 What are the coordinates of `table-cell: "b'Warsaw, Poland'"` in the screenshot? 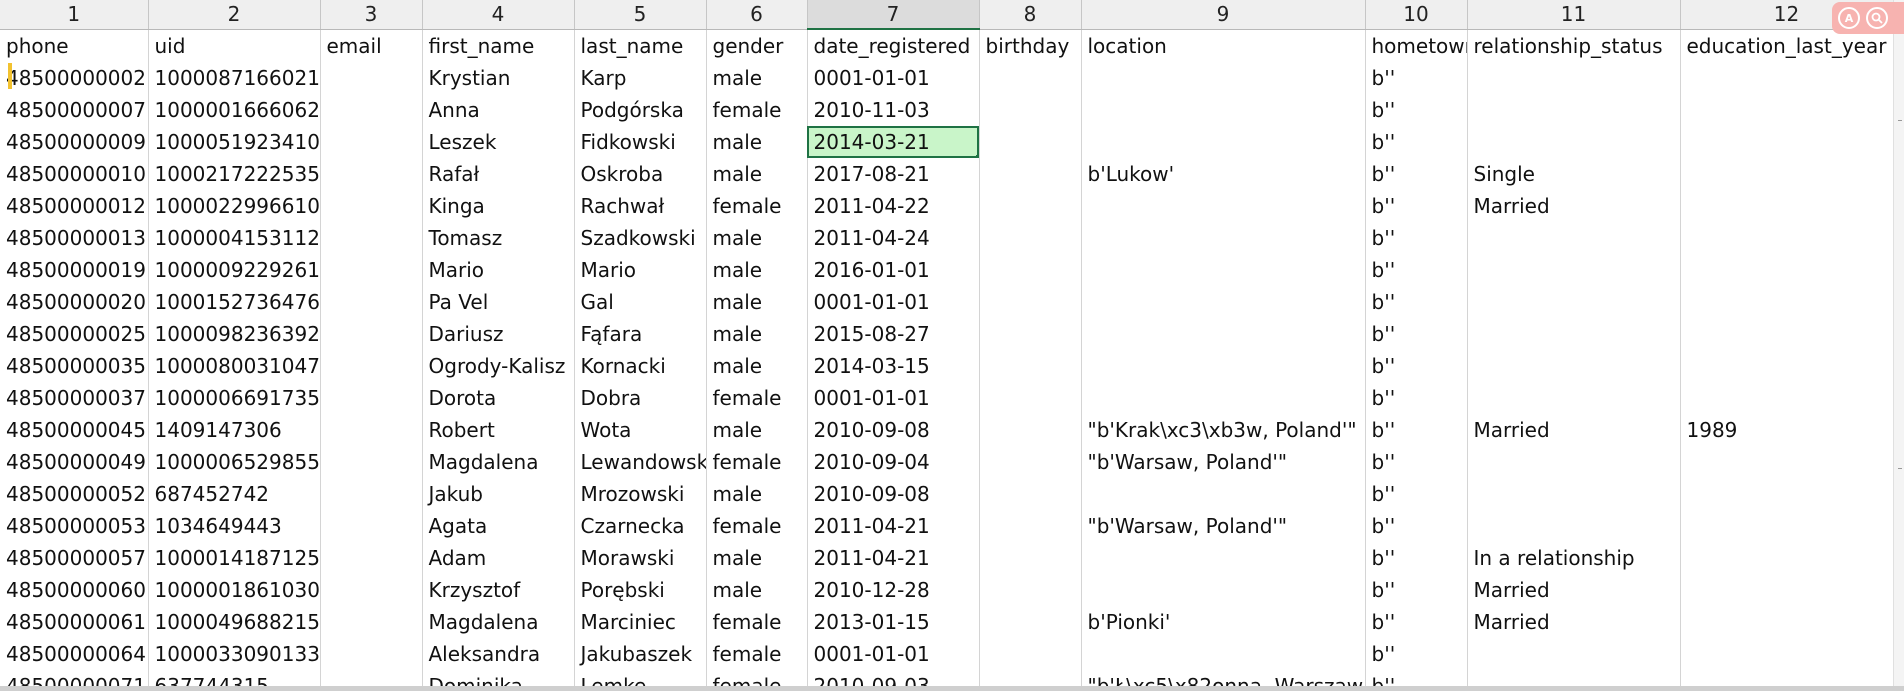 It's located at (1223, 462).